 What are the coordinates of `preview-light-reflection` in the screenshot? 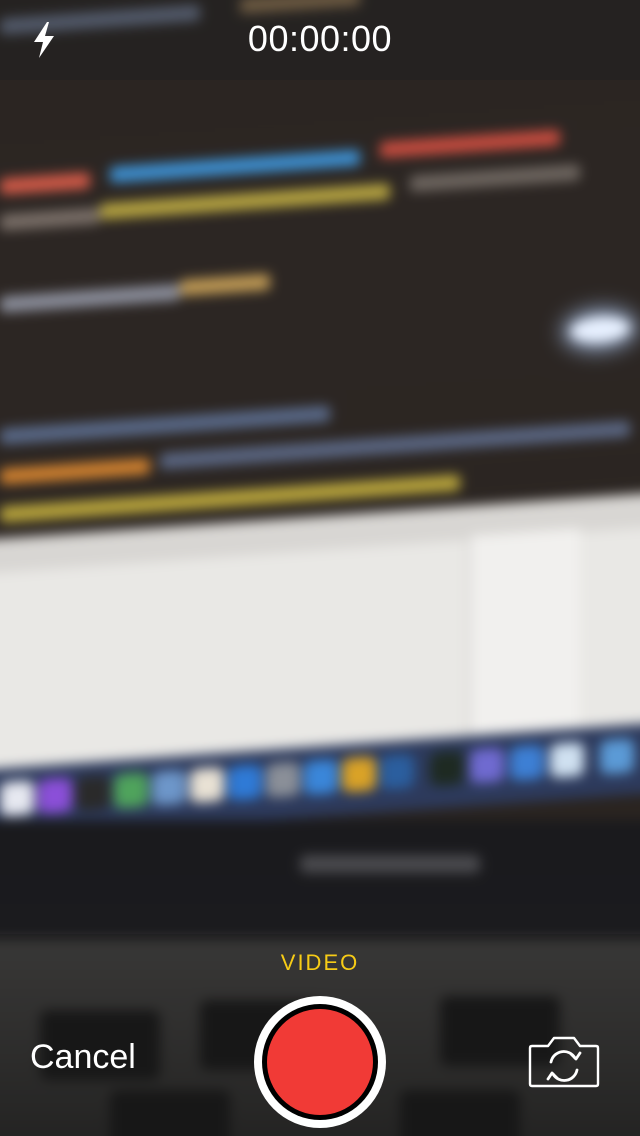 It's located at (600, 329).